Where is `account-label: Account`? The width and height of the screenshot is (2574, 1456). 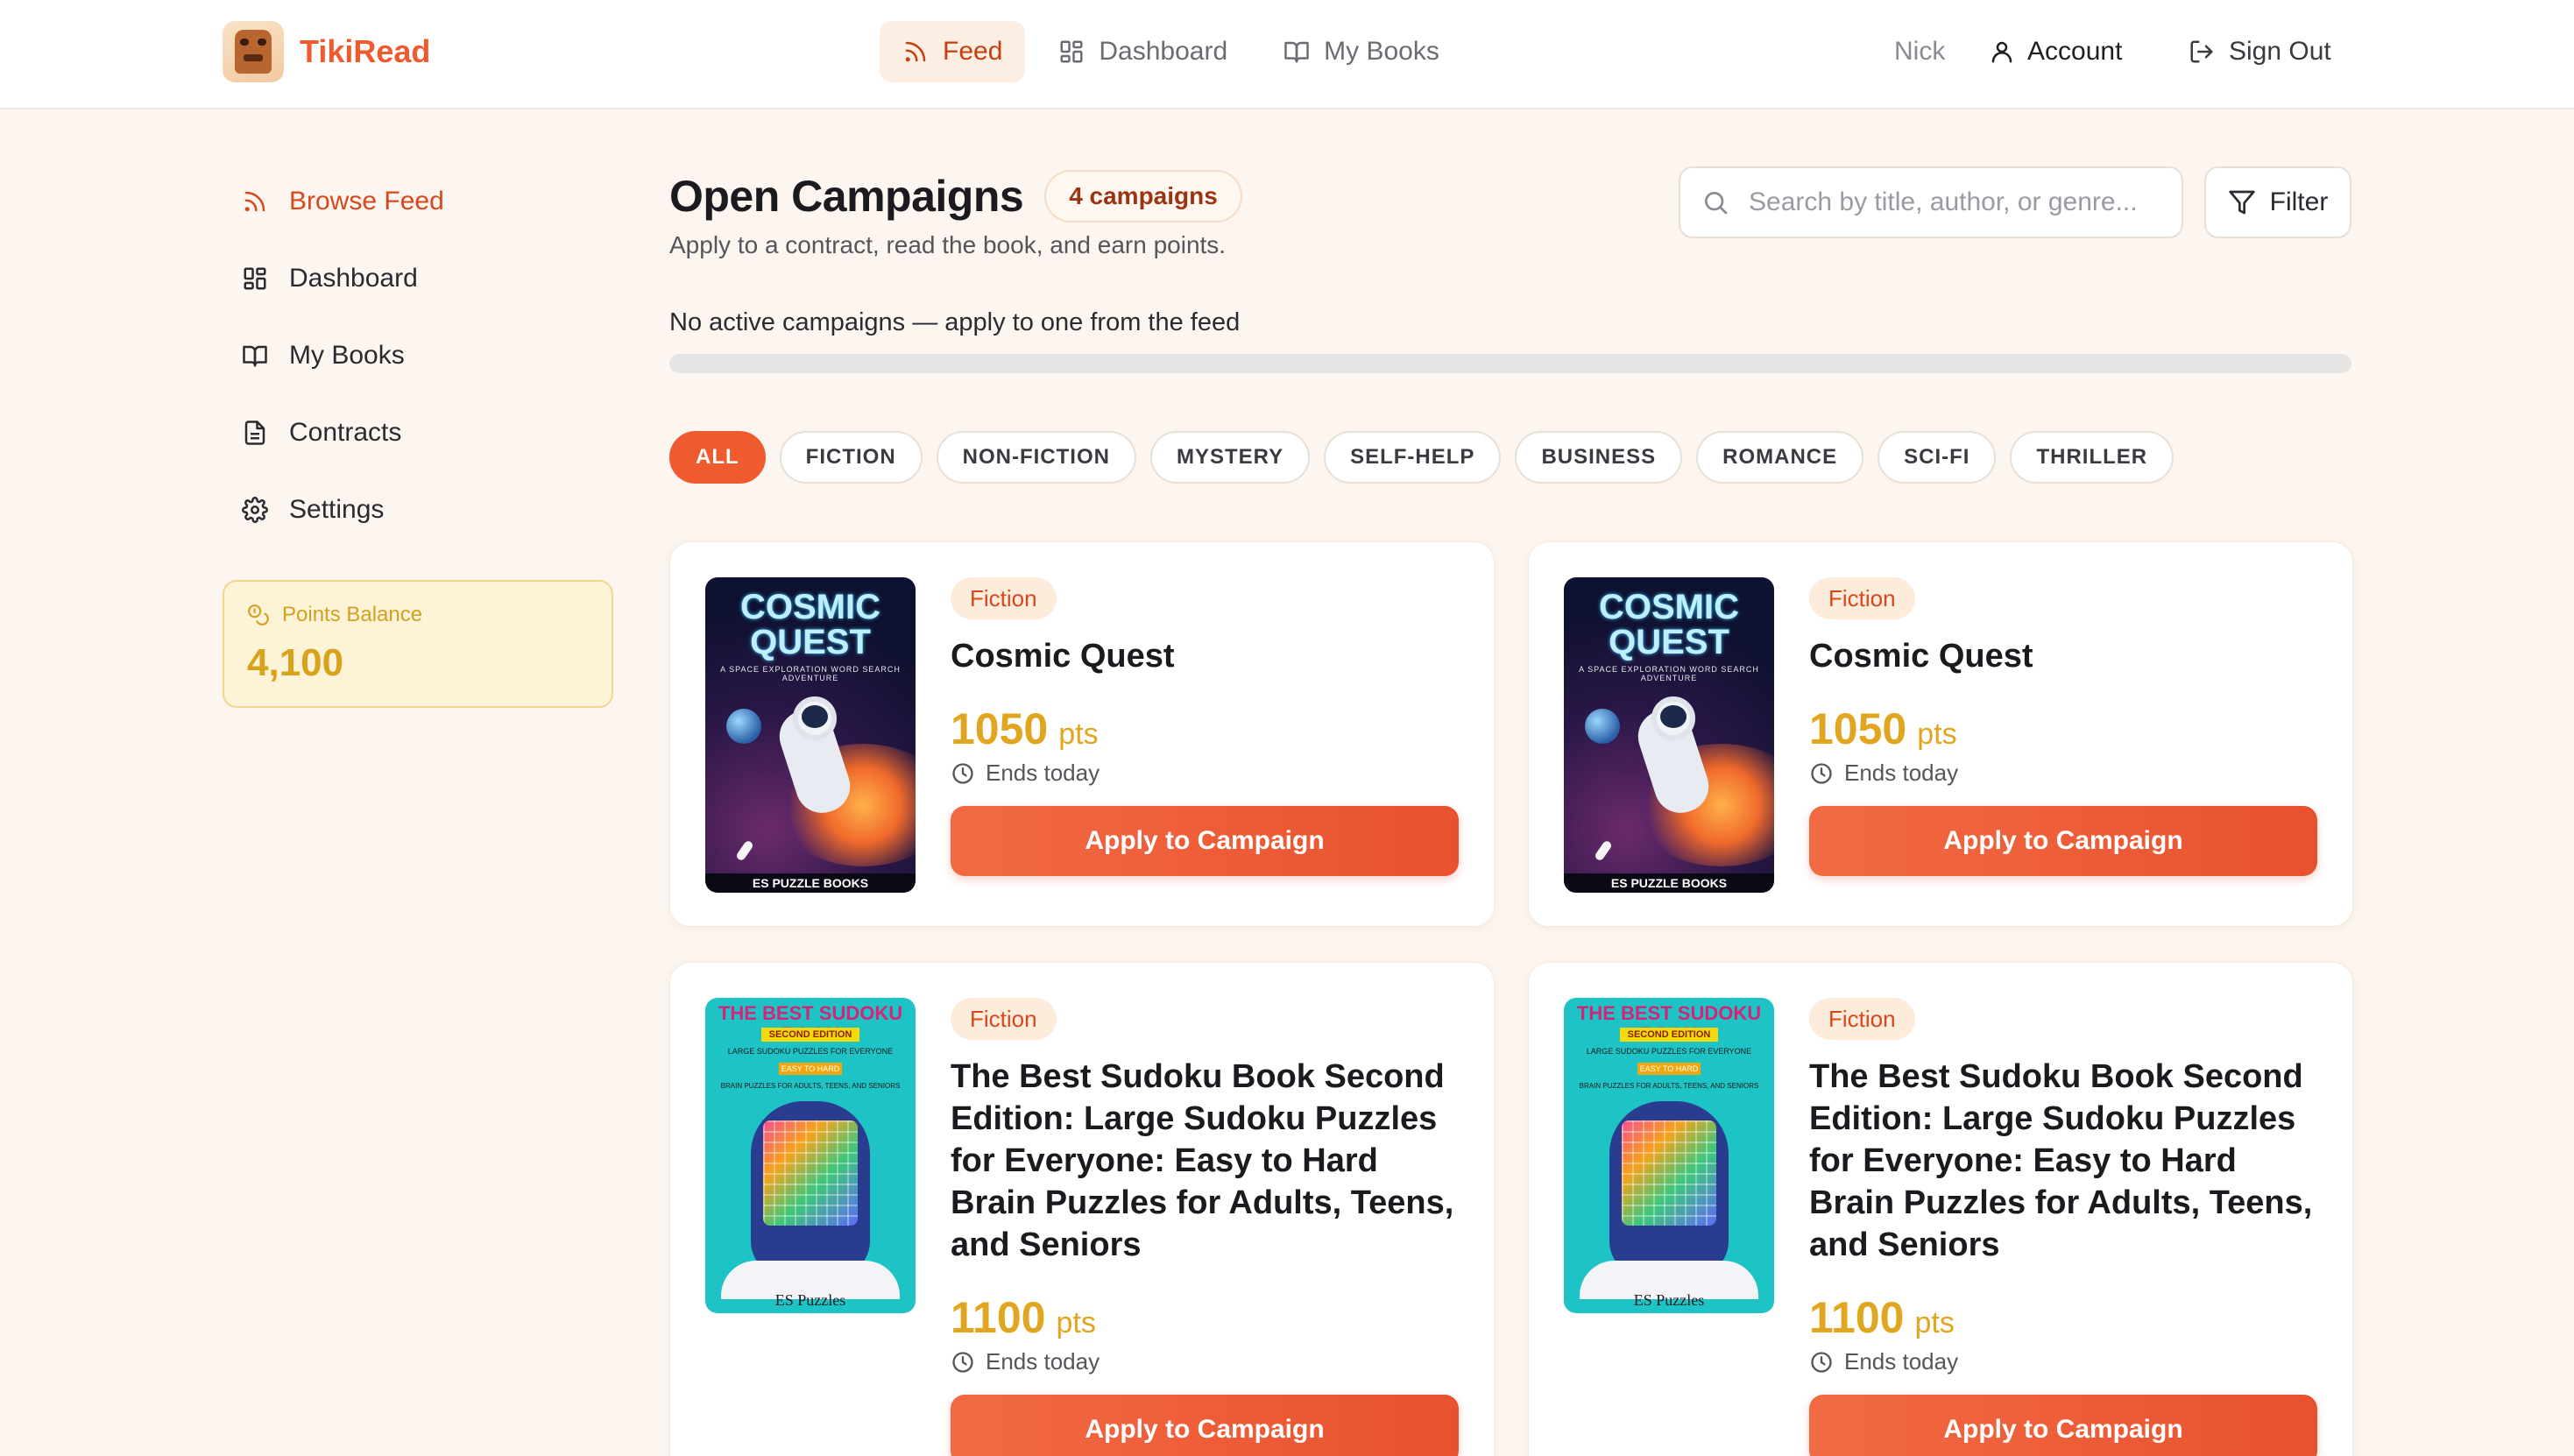
account-label: Account is located at coordinates (2075, 51).